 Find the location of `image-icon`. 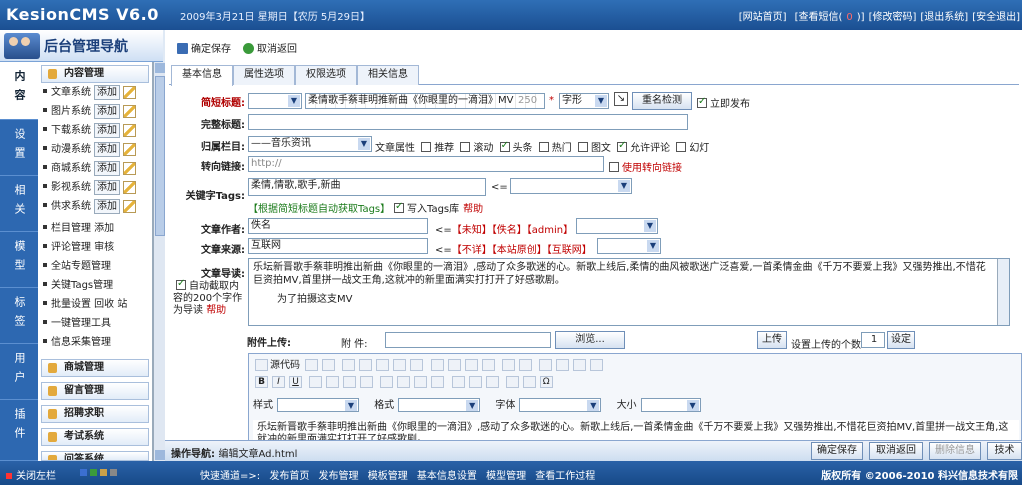

image-icon is located at coordinates (545, 365).